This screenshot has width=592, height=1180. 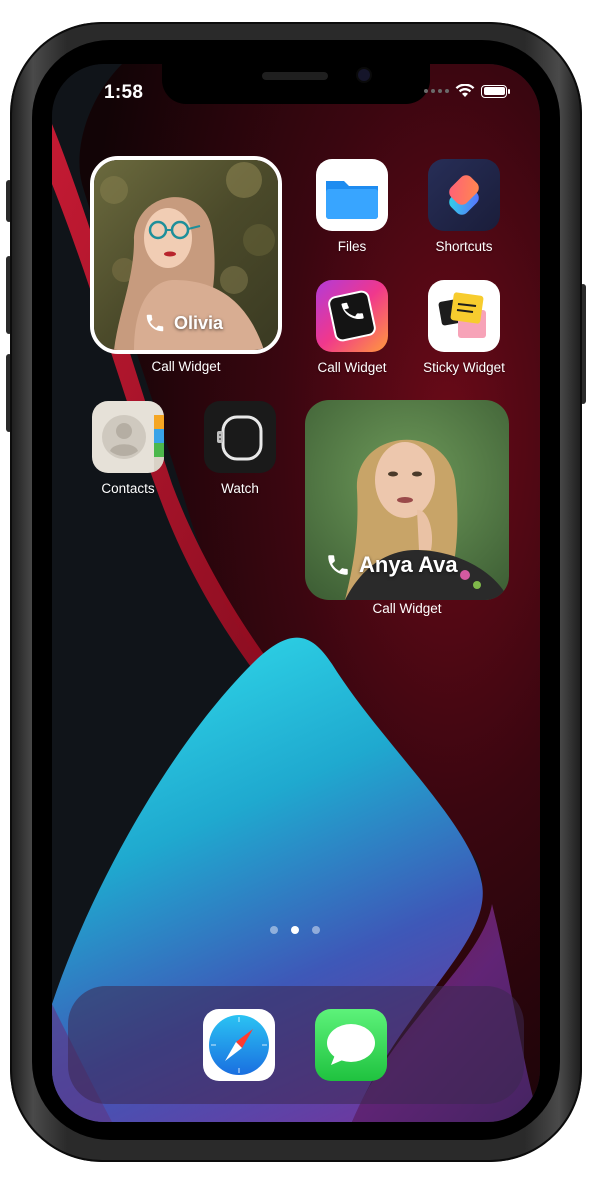 What do you see at coordinates (240, 437) in the screenshot?
I see `watch-icon` at bounding box center [240, 437].